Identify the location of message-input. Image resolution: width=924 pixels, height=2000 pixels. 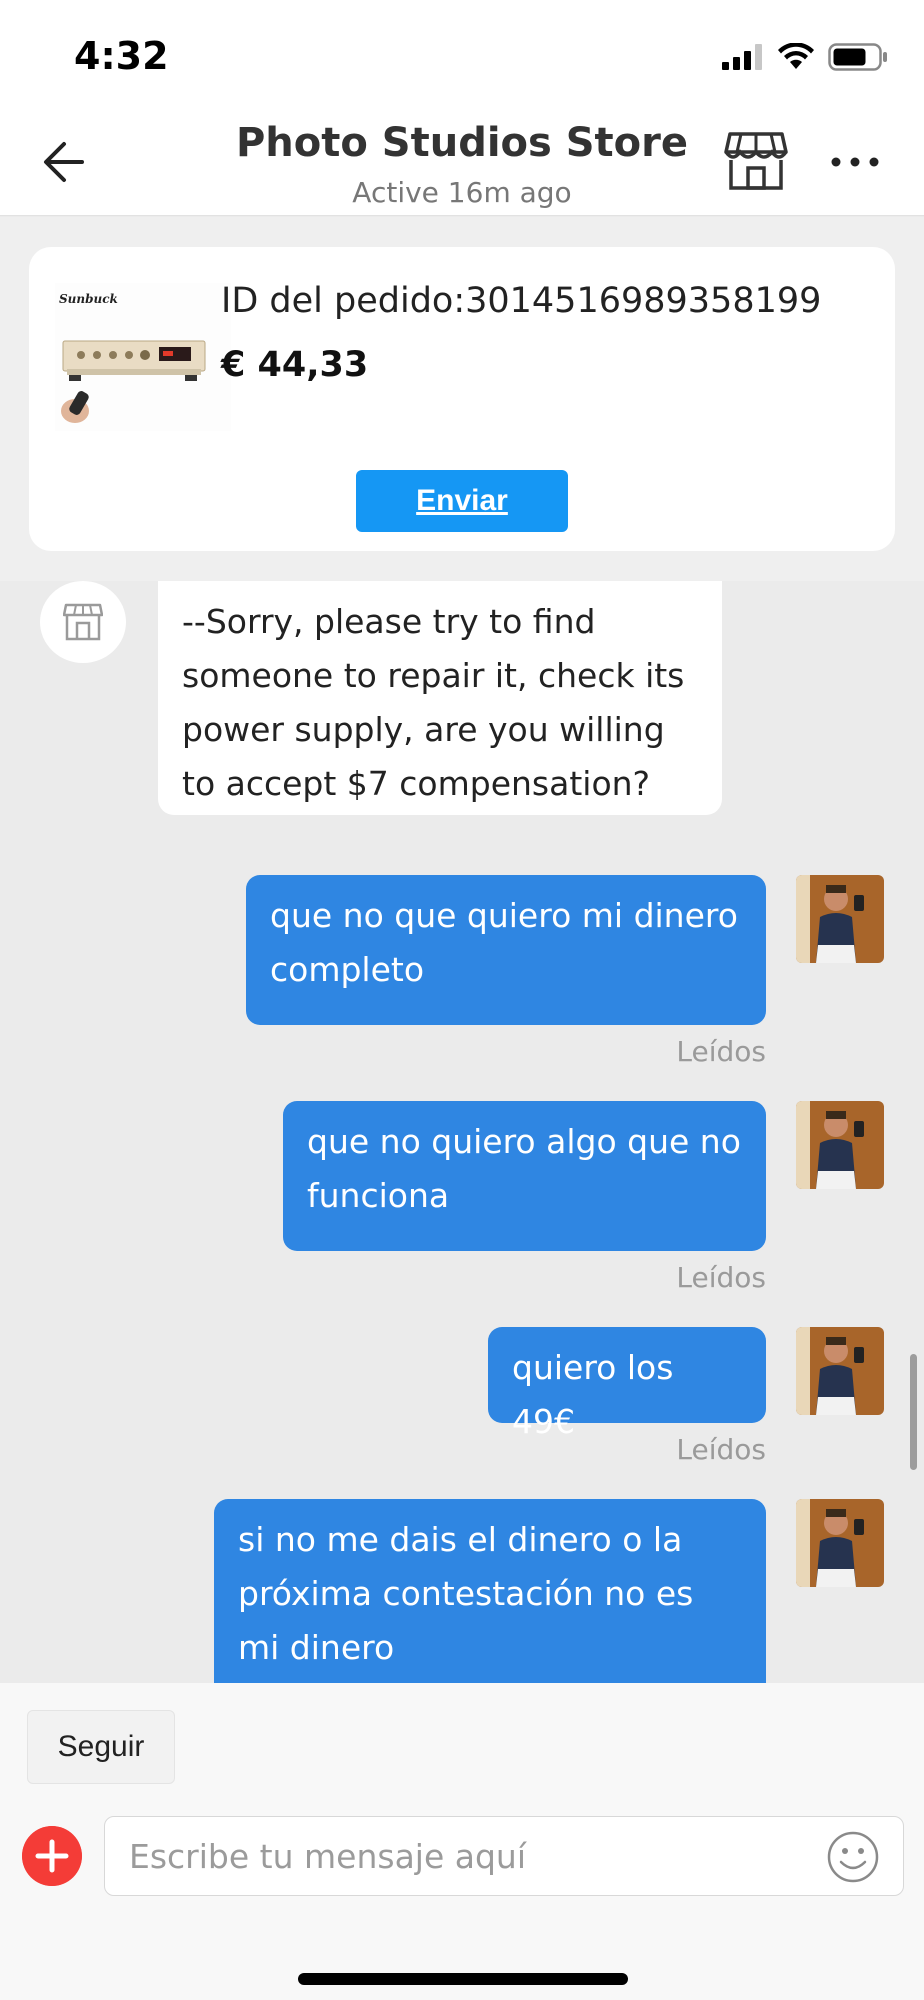
(504, 1856).